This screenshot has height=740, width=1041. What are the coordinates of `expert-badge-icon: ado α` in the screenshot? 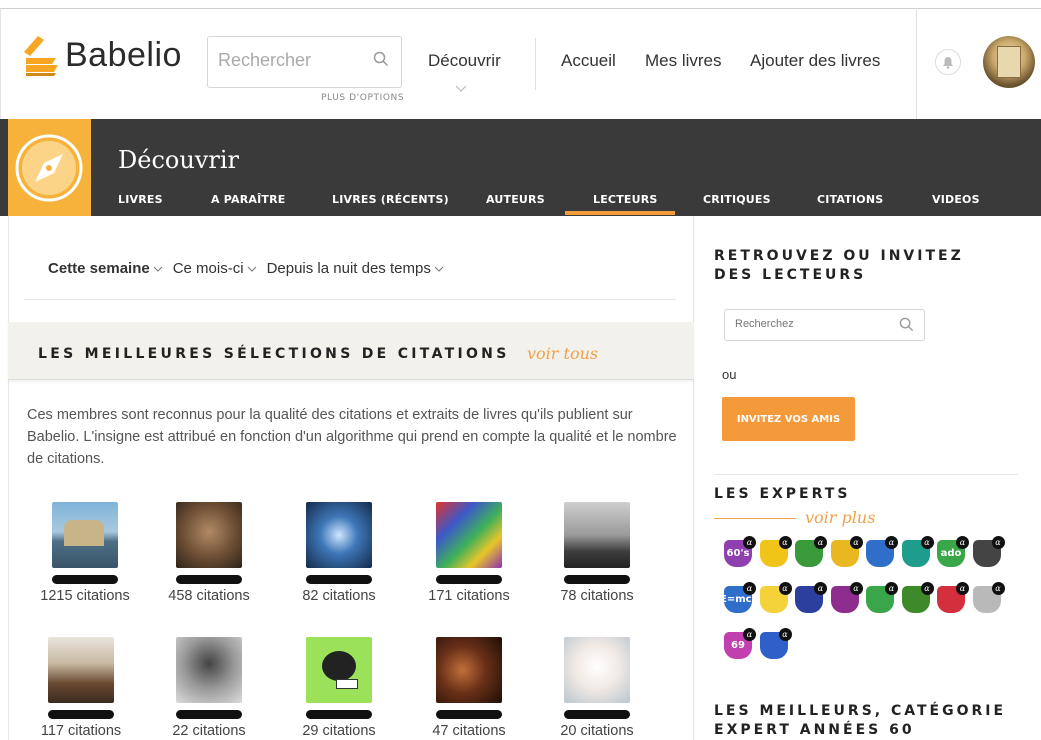 It's located at (953, 552).